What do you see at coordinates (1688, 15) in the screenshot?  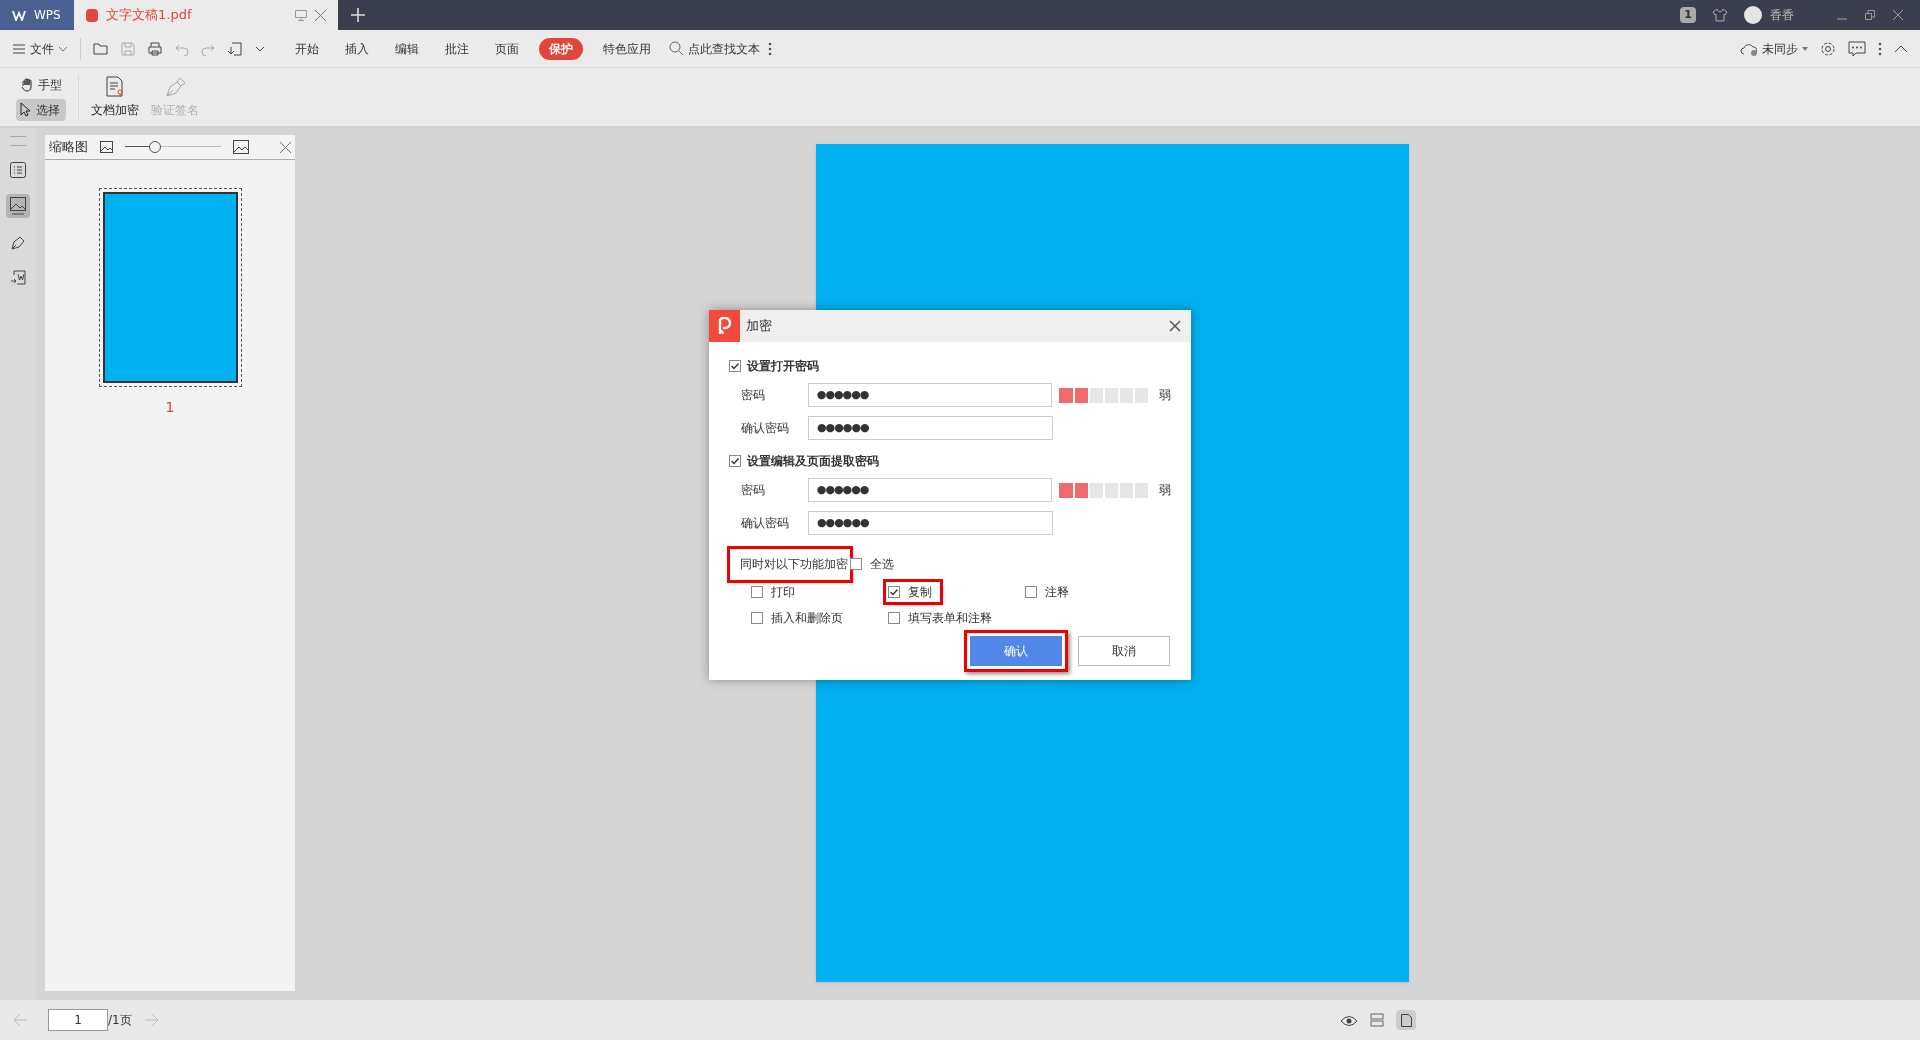 I see `window-count-badge: 1` at bounding box center [1688, 15].